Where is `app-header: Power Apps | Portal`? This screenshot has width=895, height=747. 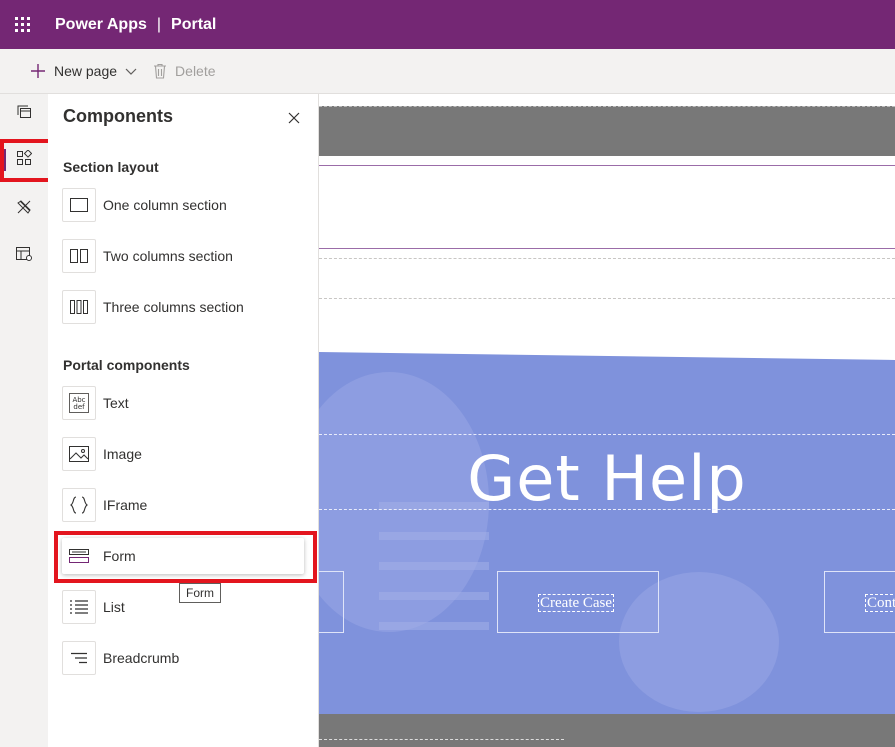
app-header: Power Apps | Portal is located at coordinates (447, 24).